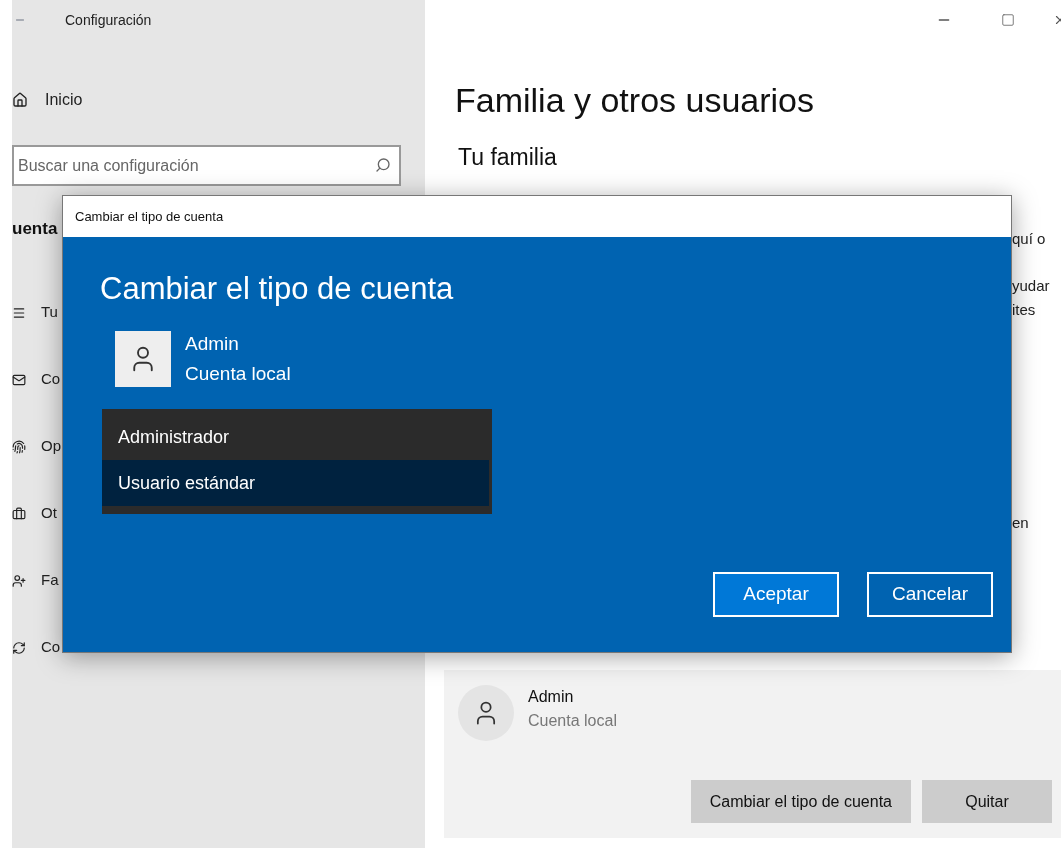 The width and height of the screenshot is (1061, 848). I want to click on page-title: Familia y otros usuarios, so click(634, 100).